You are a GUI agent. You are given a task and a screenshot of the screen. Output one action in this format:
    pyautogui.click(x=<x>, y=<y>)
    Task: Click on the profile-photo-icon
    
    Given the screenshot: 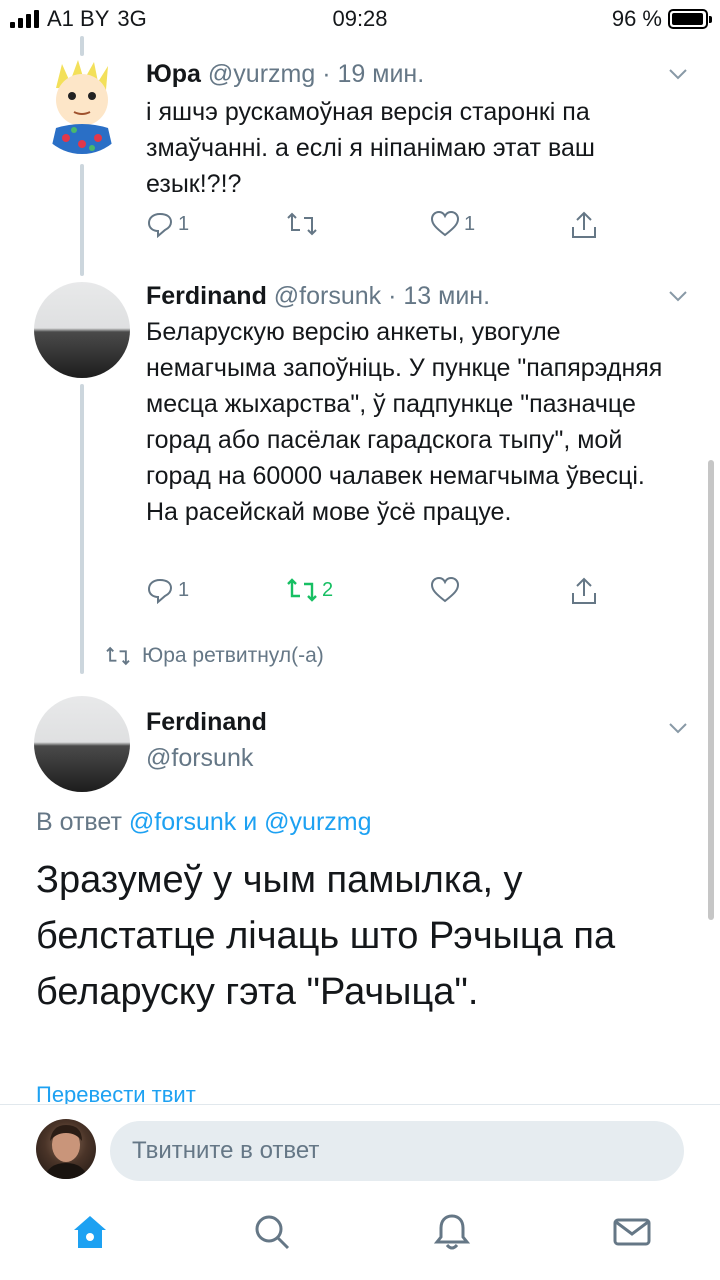 What is the action you would take?
    pyautogui.click(x=66, y=1152)
    